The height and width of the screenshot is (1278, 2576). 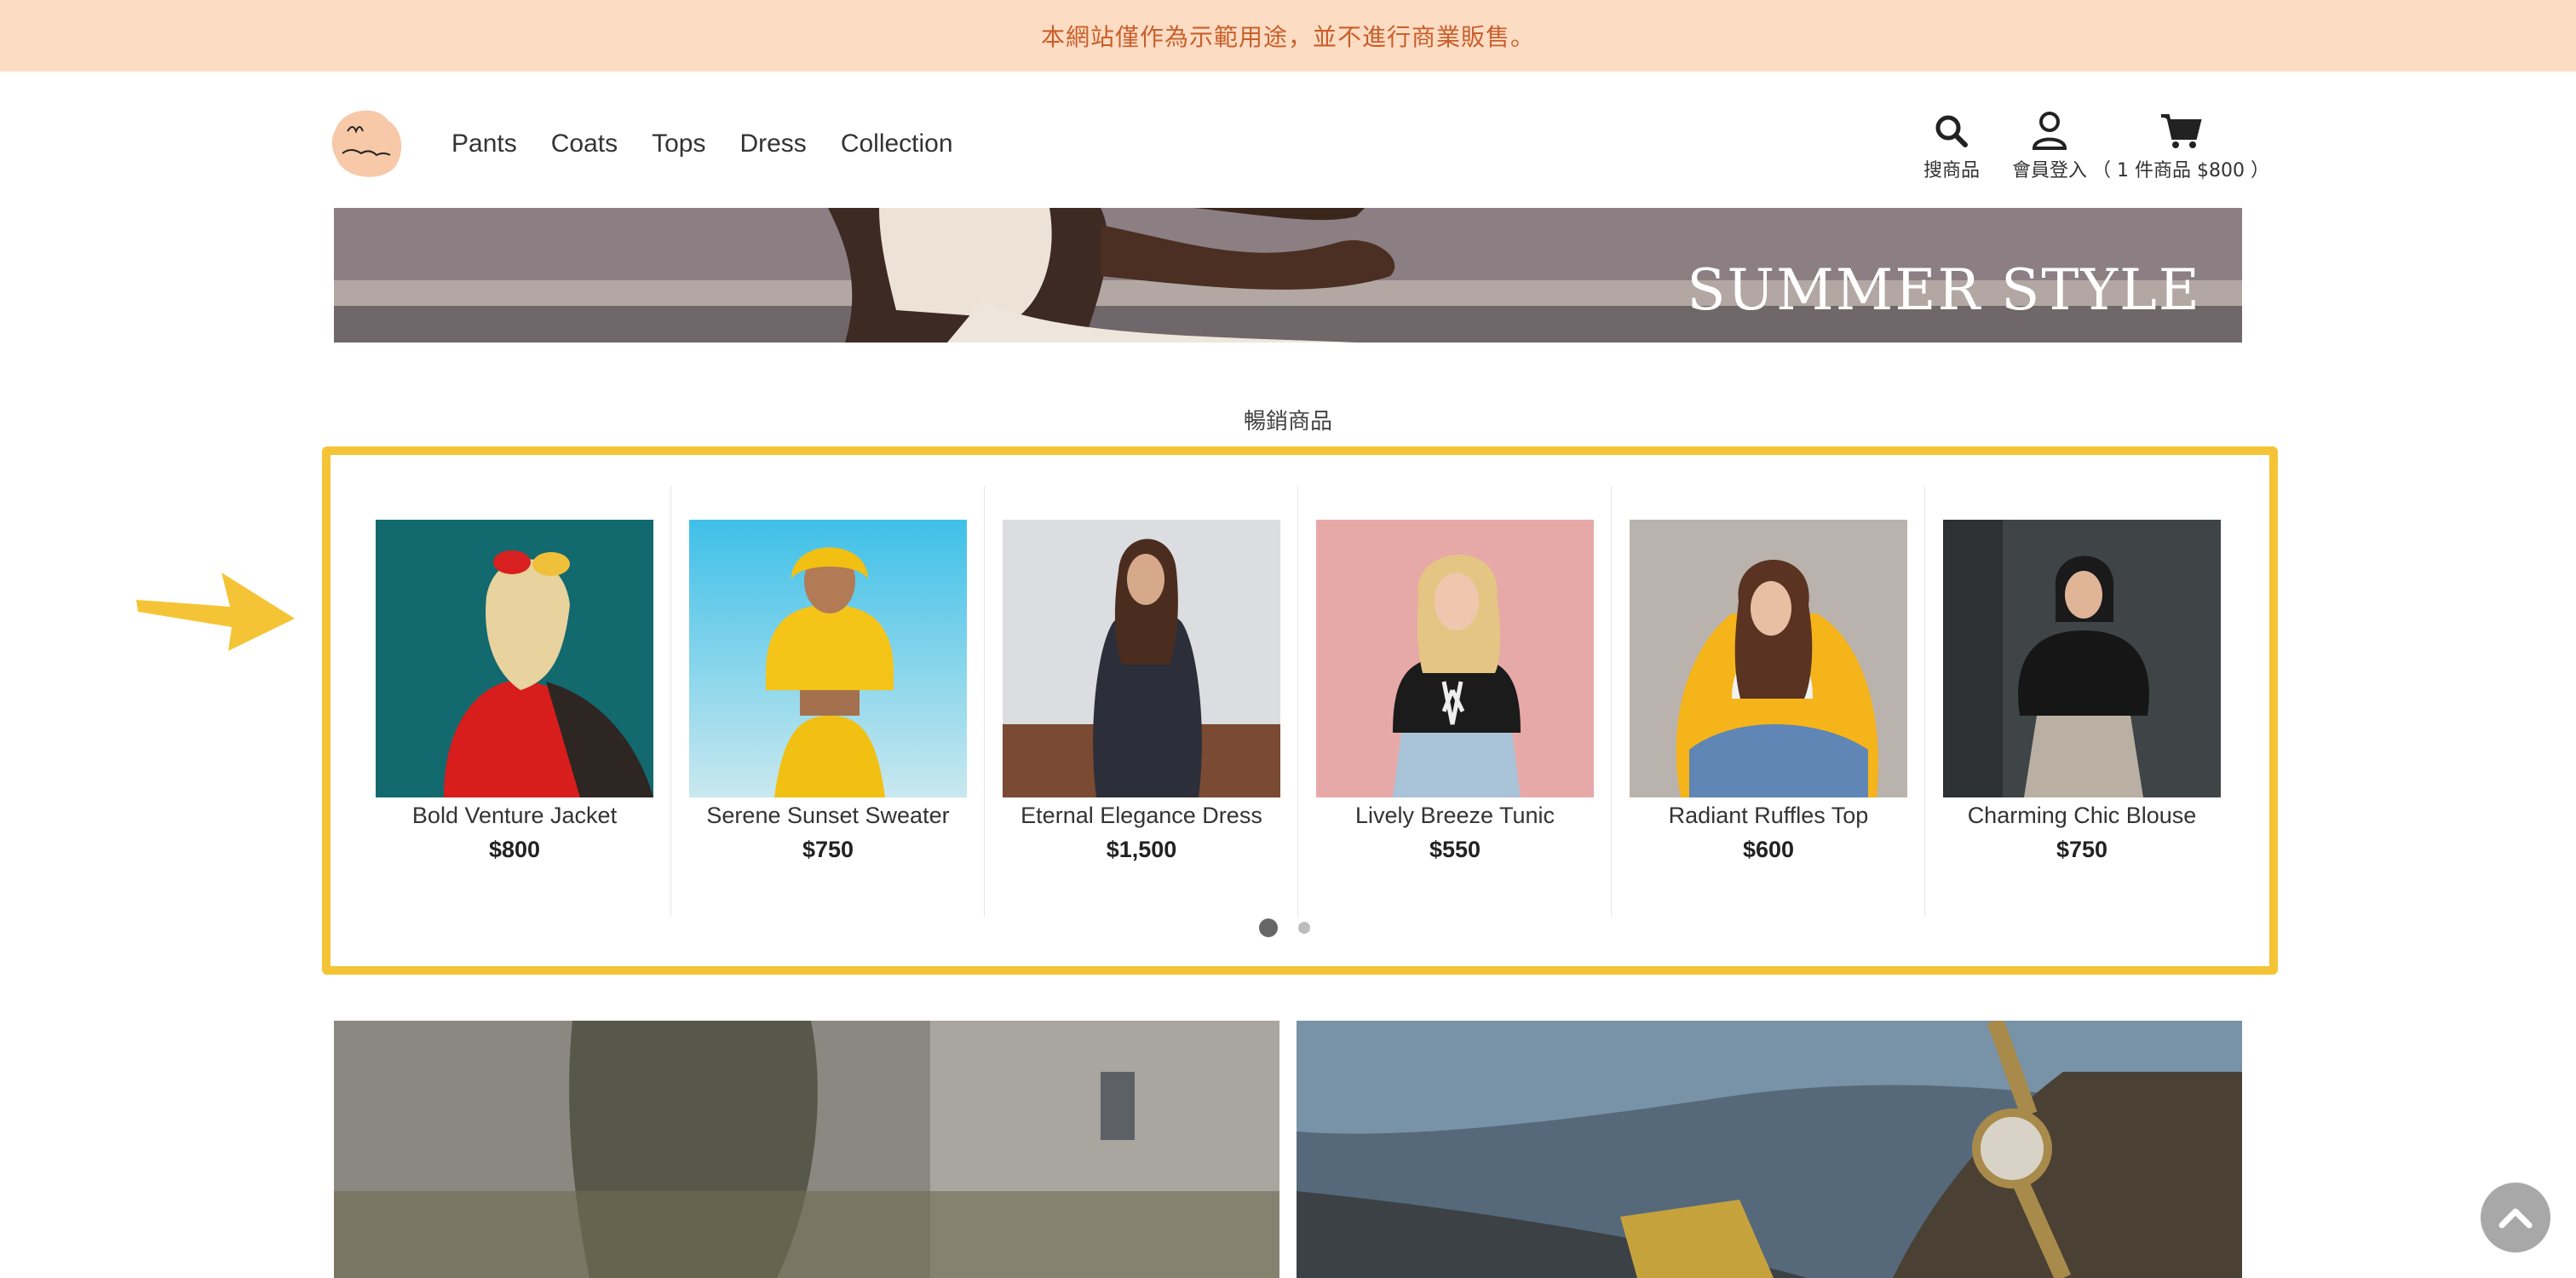 I want to click on promo-tile-right, so click(x=1770, y=1149).